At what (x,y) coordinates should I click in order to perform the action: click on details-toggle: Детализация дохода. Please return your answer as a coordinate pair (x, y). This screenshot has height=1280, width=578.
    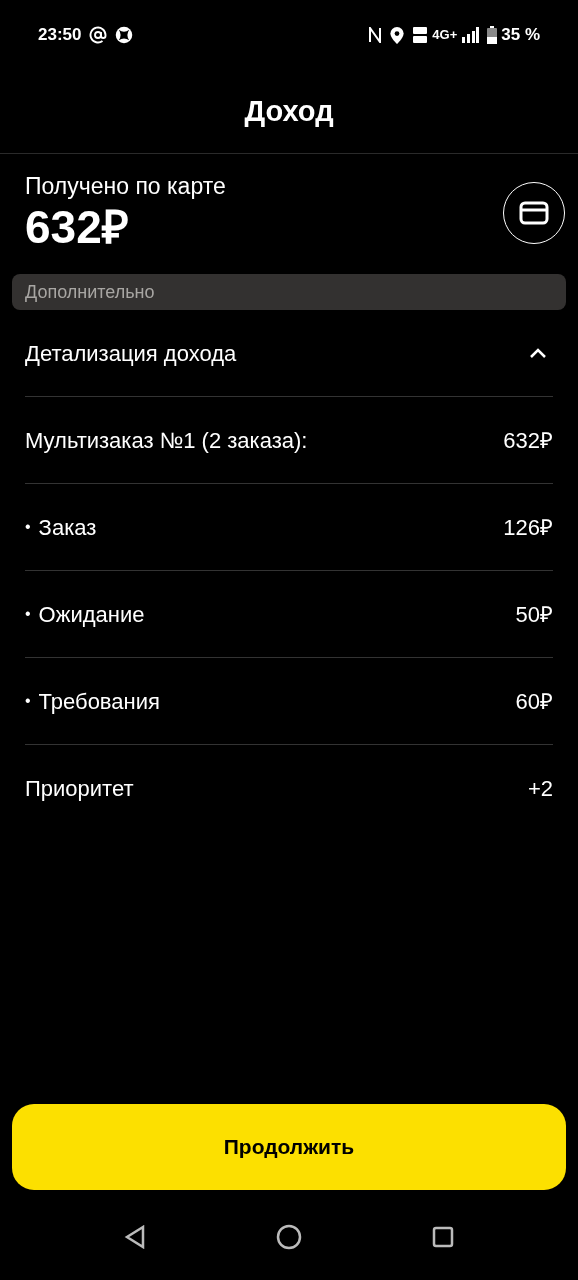
    Looking at the image, I should click on (289, 353).